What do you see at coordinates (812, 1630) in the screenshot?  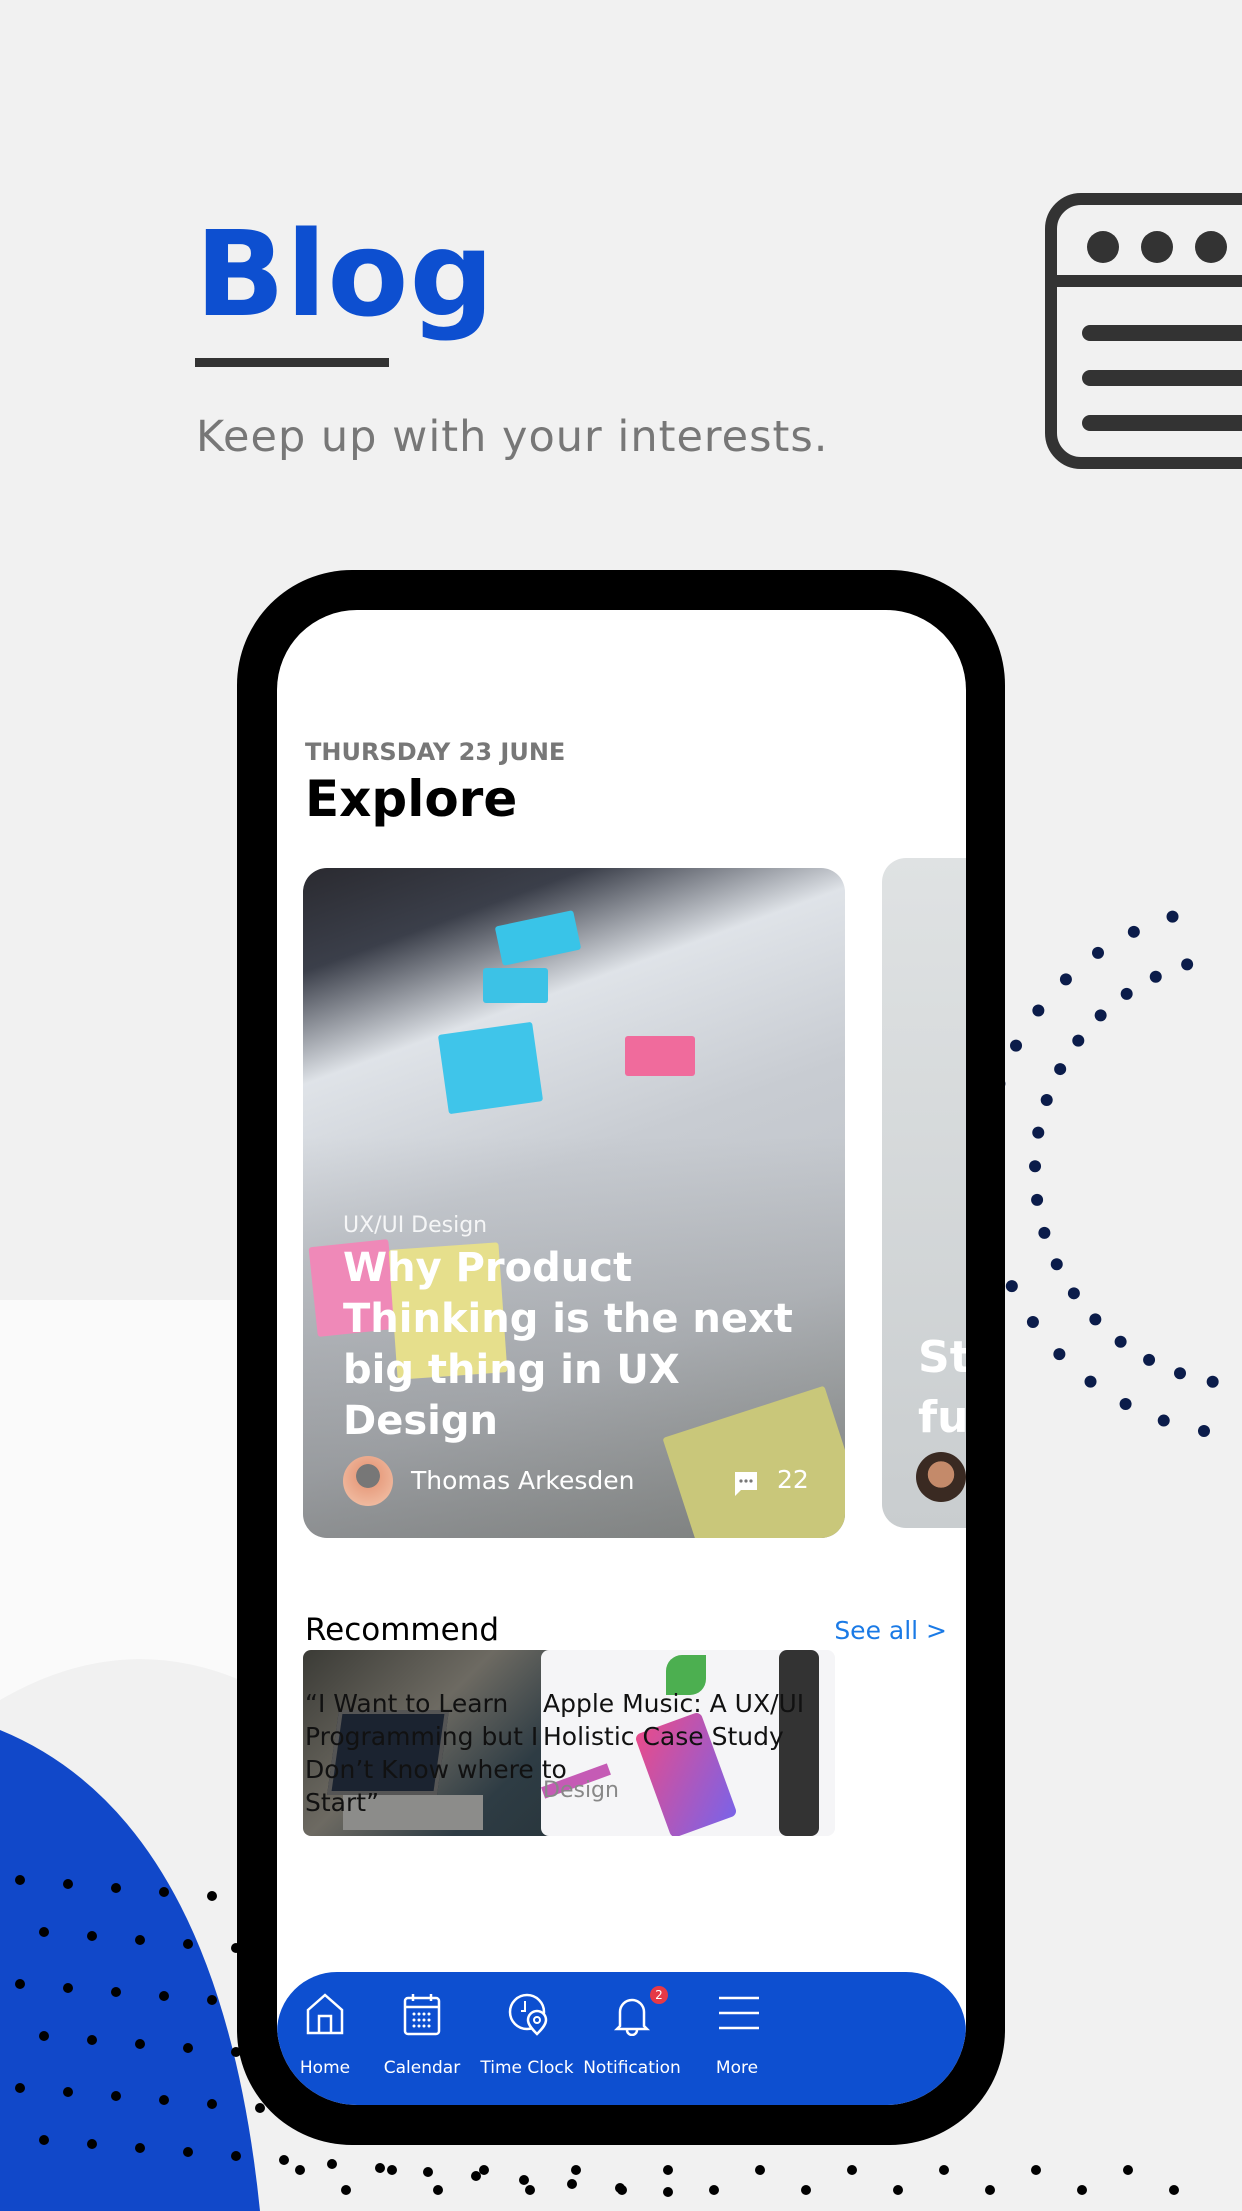 I see `see-all-link: See all >` at bounding box center [812, 1630].